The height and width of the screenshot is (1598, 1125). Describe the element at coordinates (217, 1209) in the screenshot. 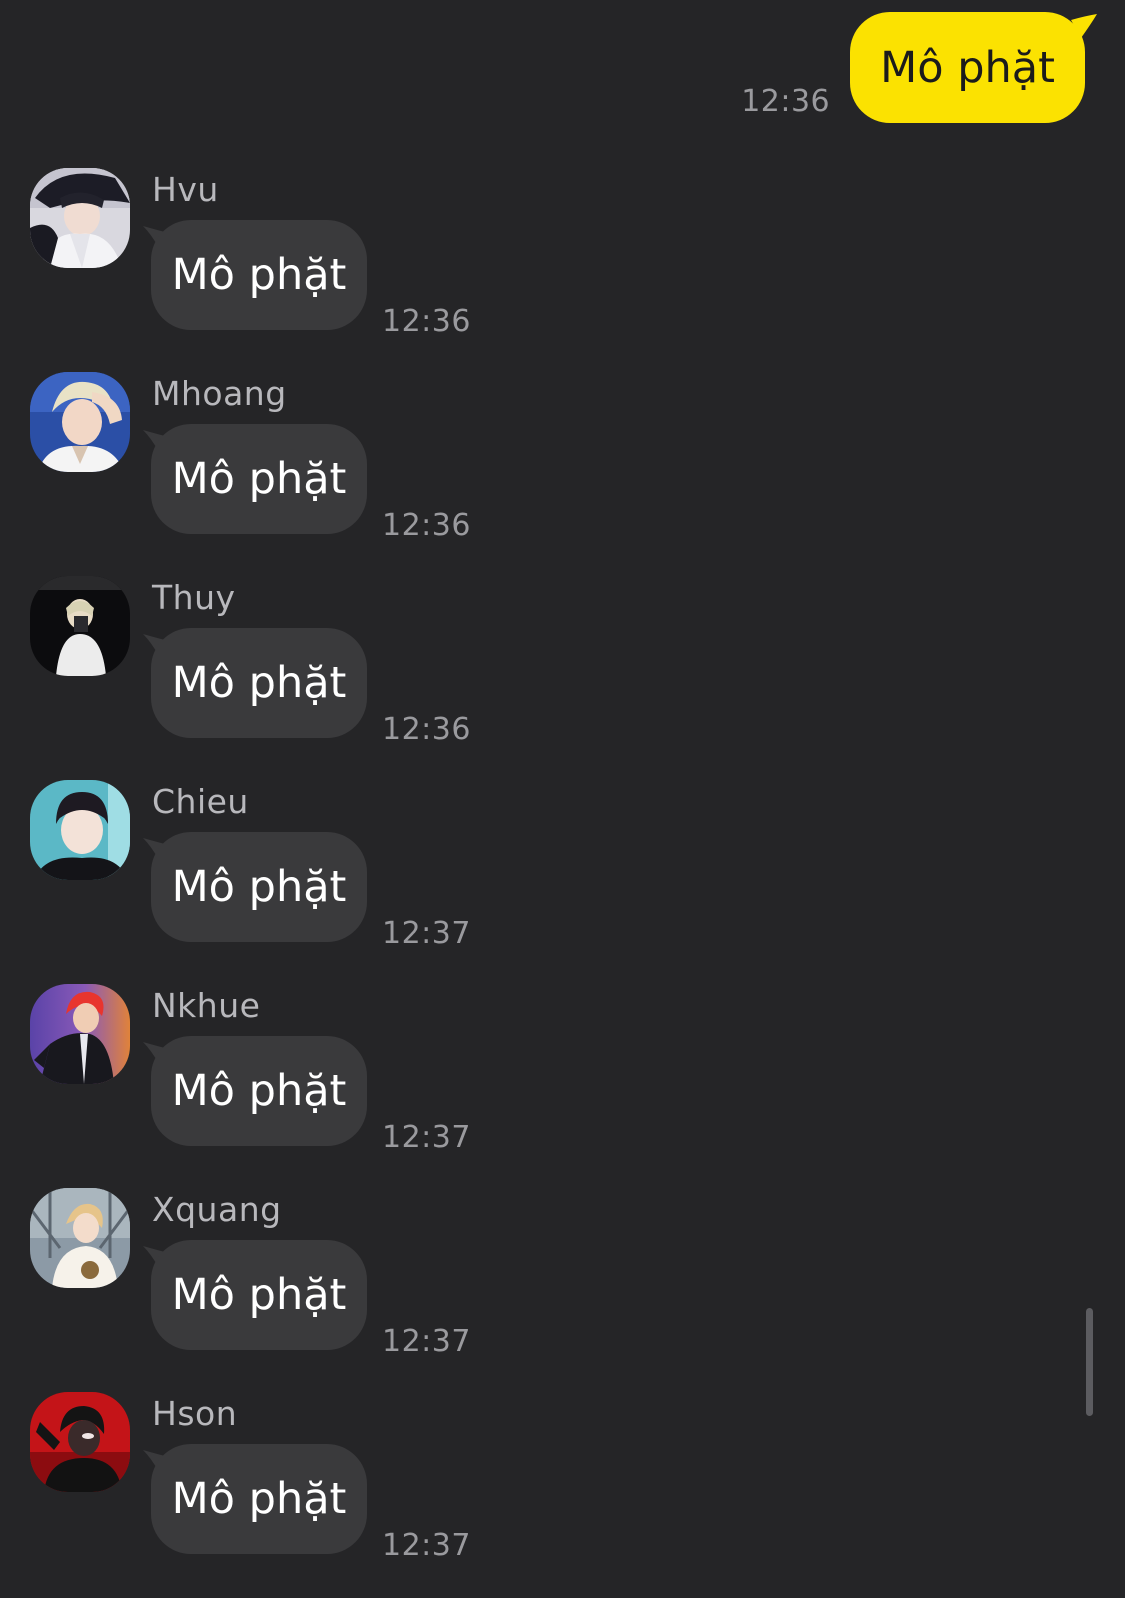

I see `sender-name: Xquang` at that location.